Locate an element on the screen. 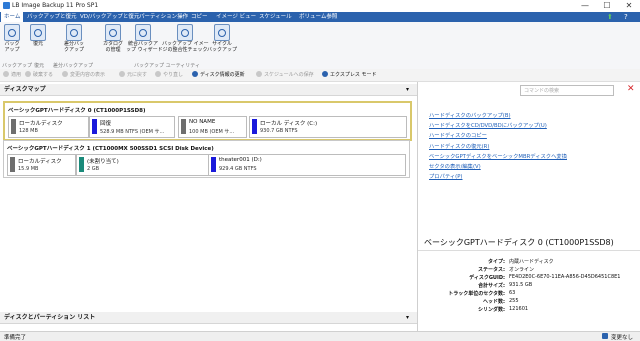 This screenshot has height=341, width=640. menu-partition: パーティション操作 is located at coordinates (163, 17).